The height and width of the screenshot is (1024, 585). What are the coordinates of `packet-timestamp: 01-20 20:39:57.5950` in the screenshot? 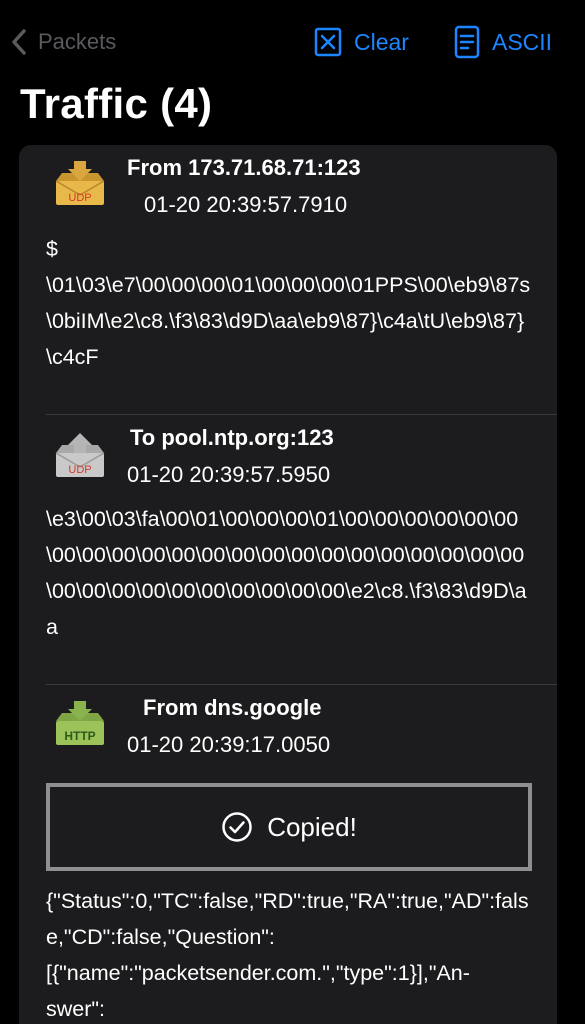 It's located at (229, 474).